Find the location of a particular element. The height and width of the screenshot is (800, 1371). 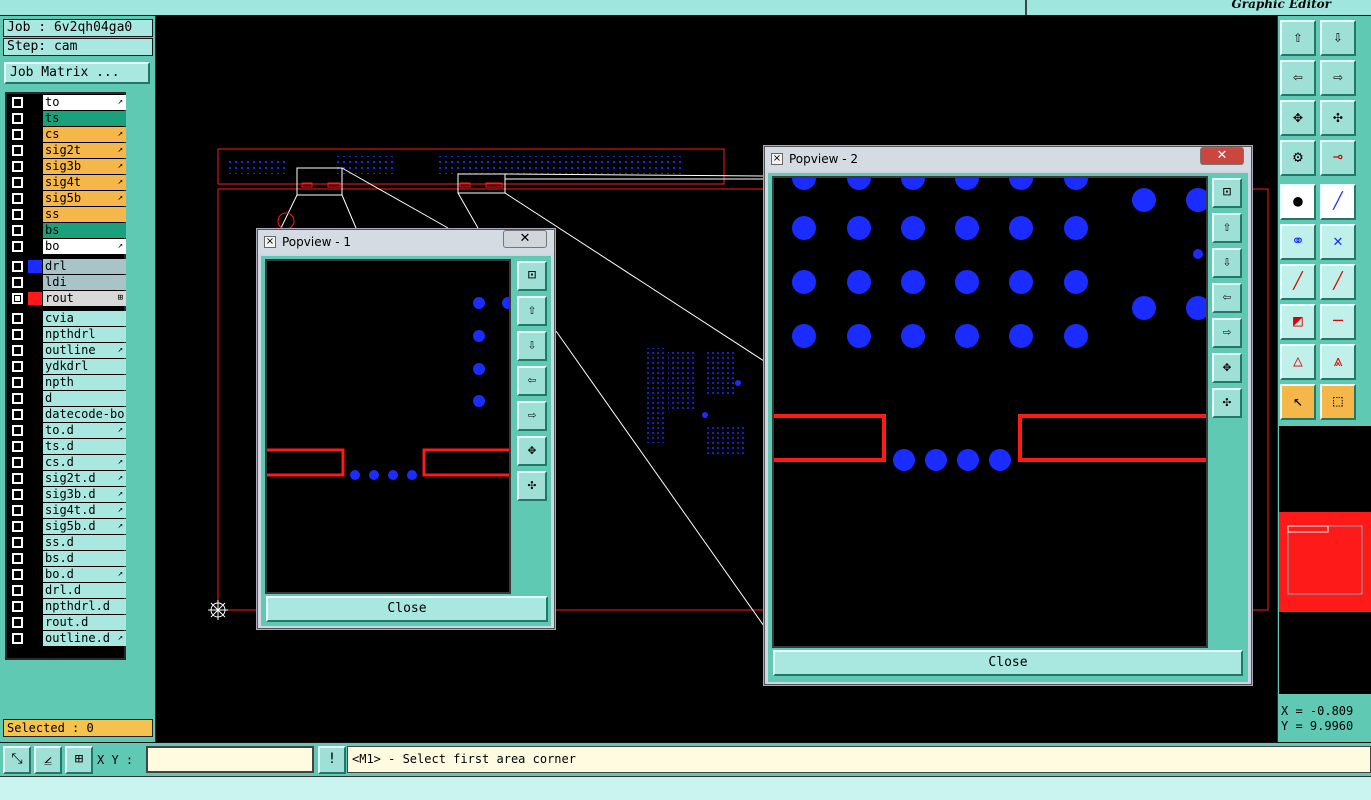

layer-name: bo is located at coordinates (84, 246).